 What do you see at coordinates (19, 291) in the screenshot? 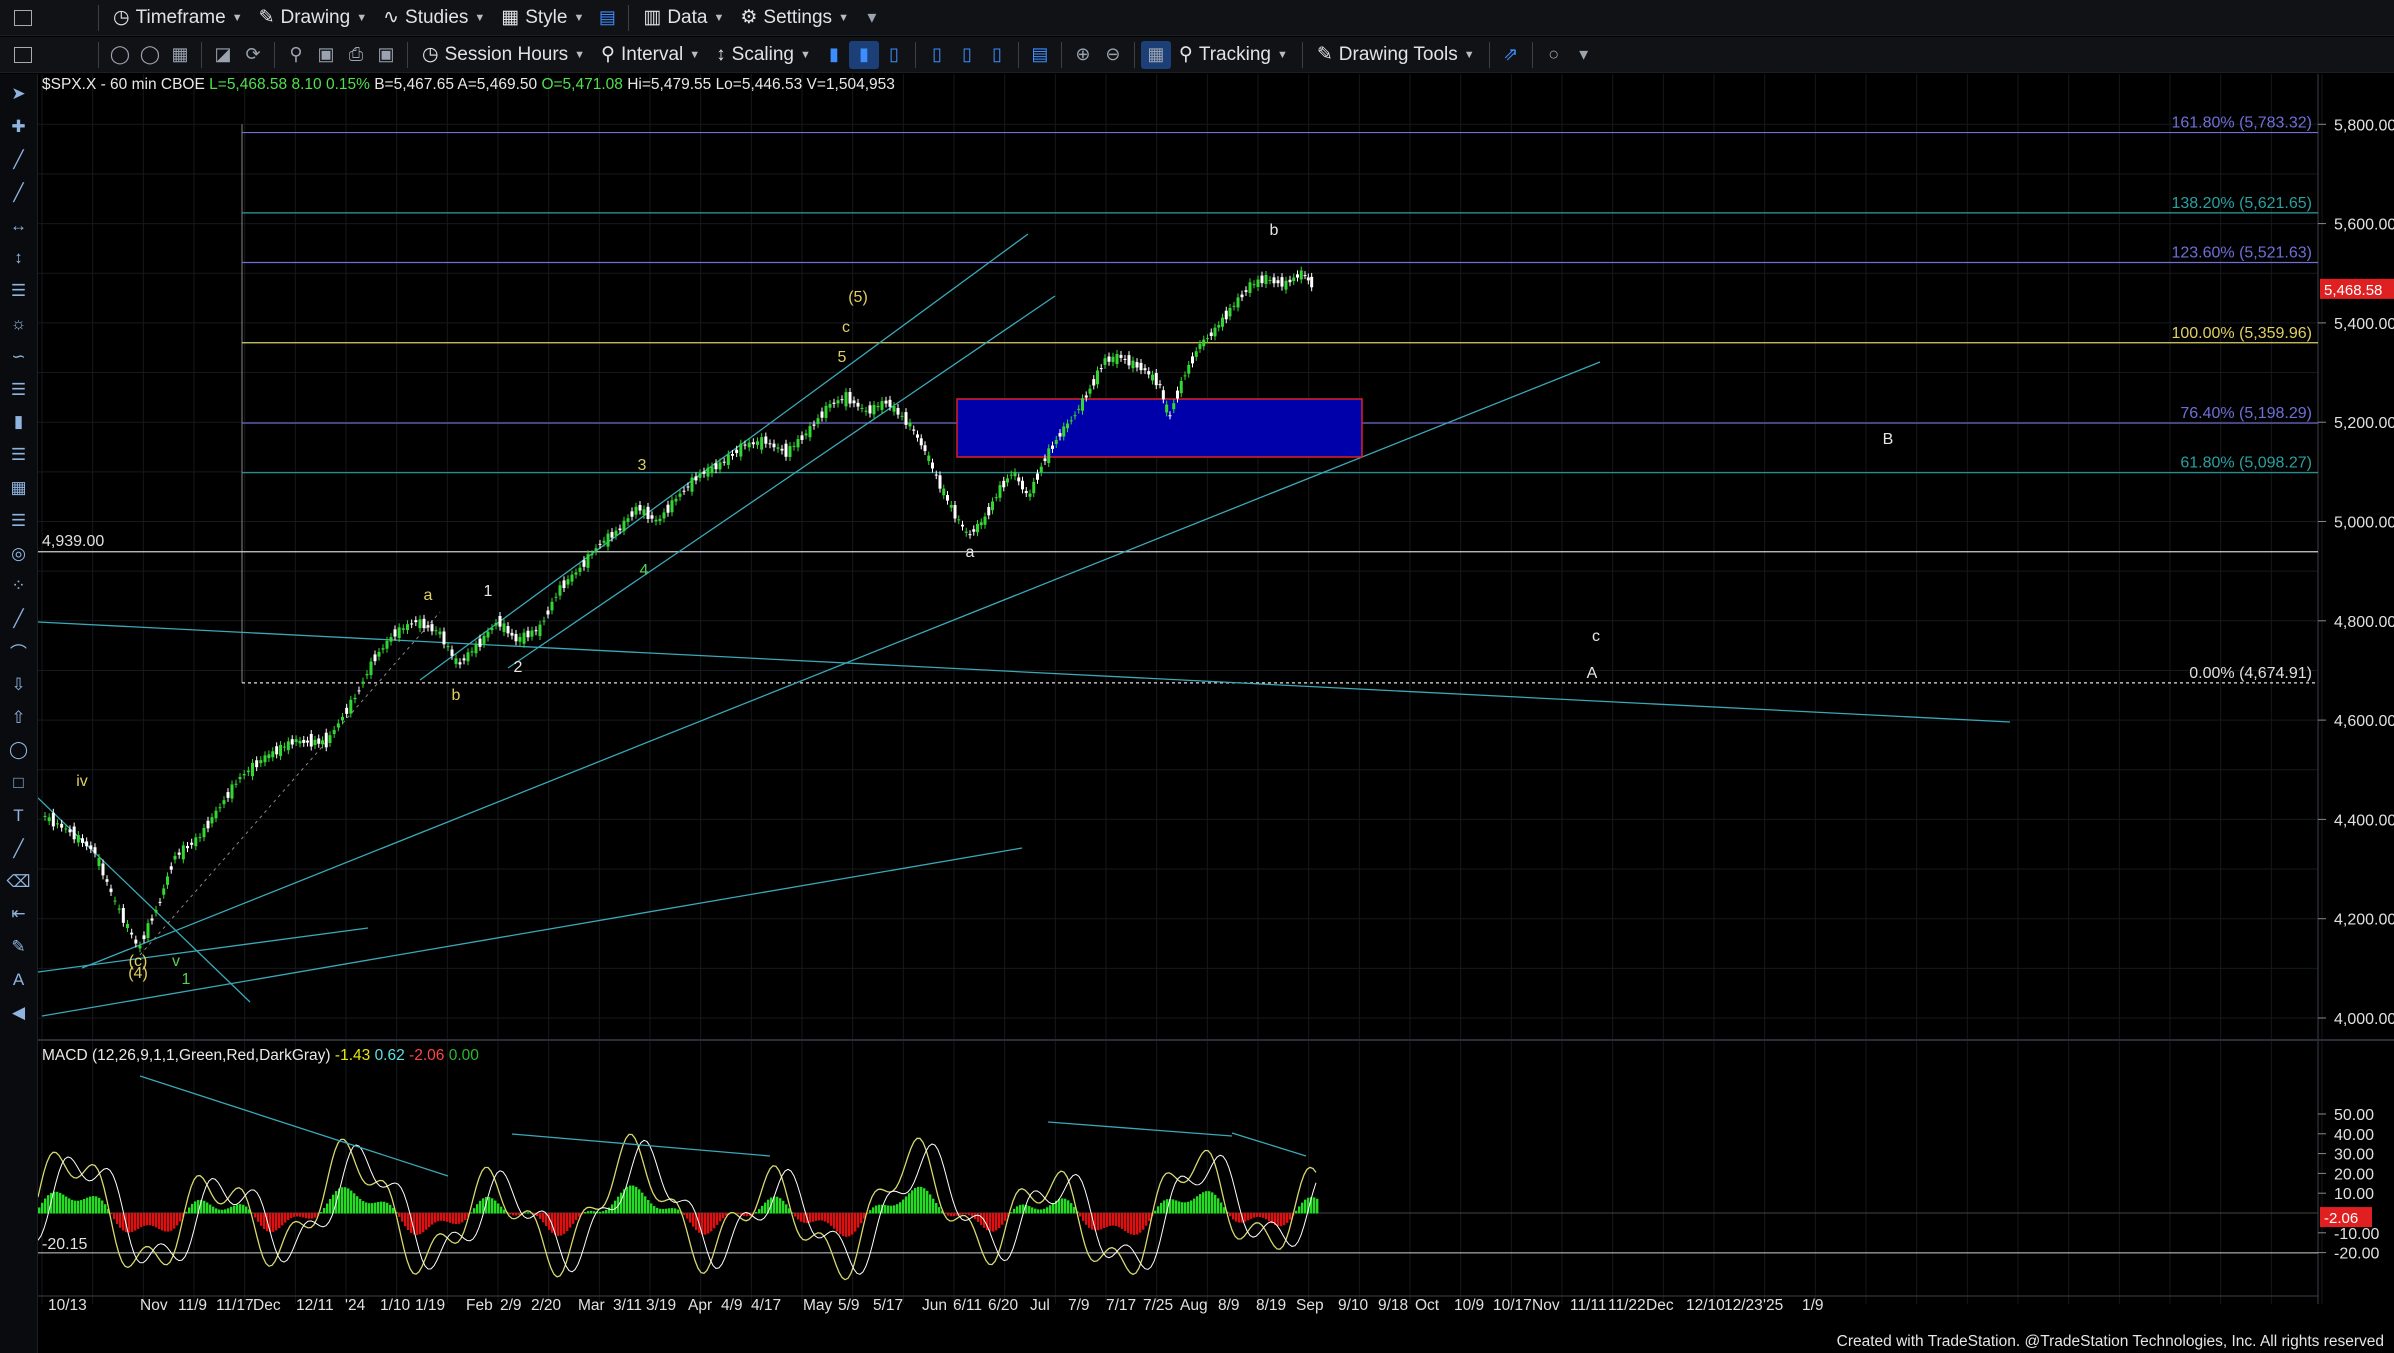
I see `parallel-lines-icon: ☰` at bounding box center [19, 291].